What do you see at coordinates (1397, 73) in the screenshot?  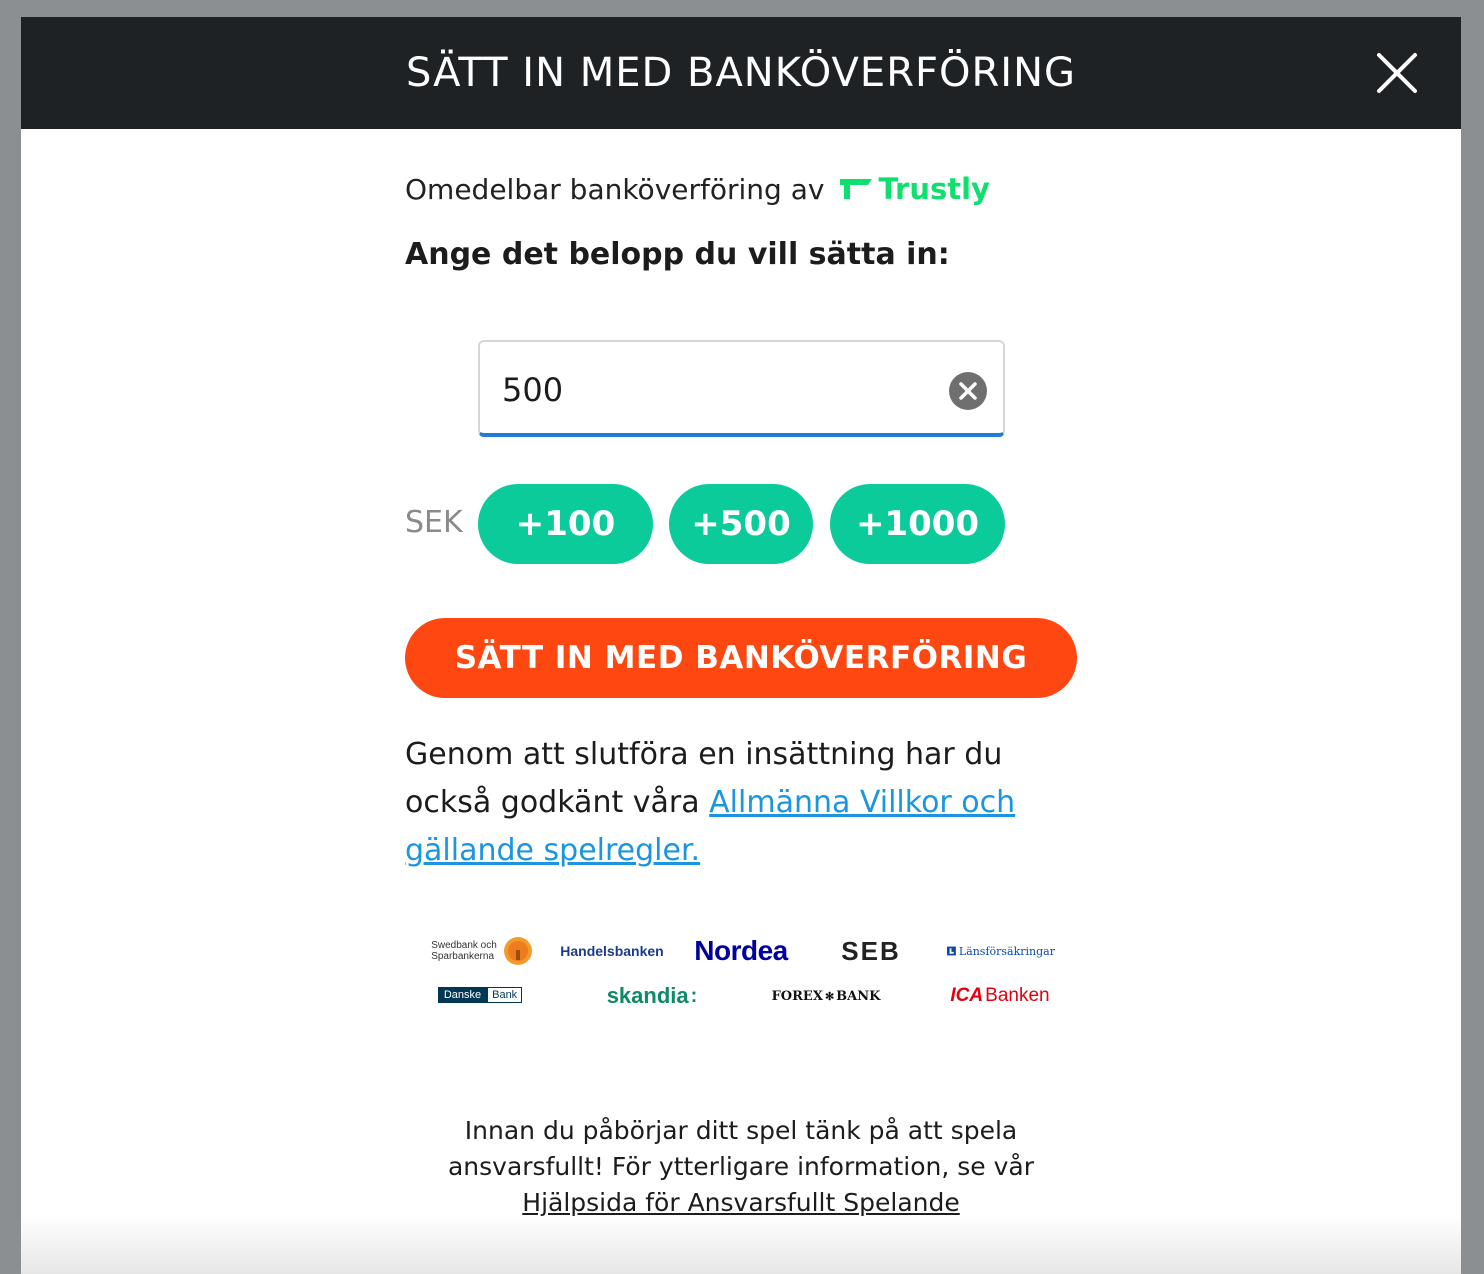 I see `close-icon` at bounding box center [1397, 73].